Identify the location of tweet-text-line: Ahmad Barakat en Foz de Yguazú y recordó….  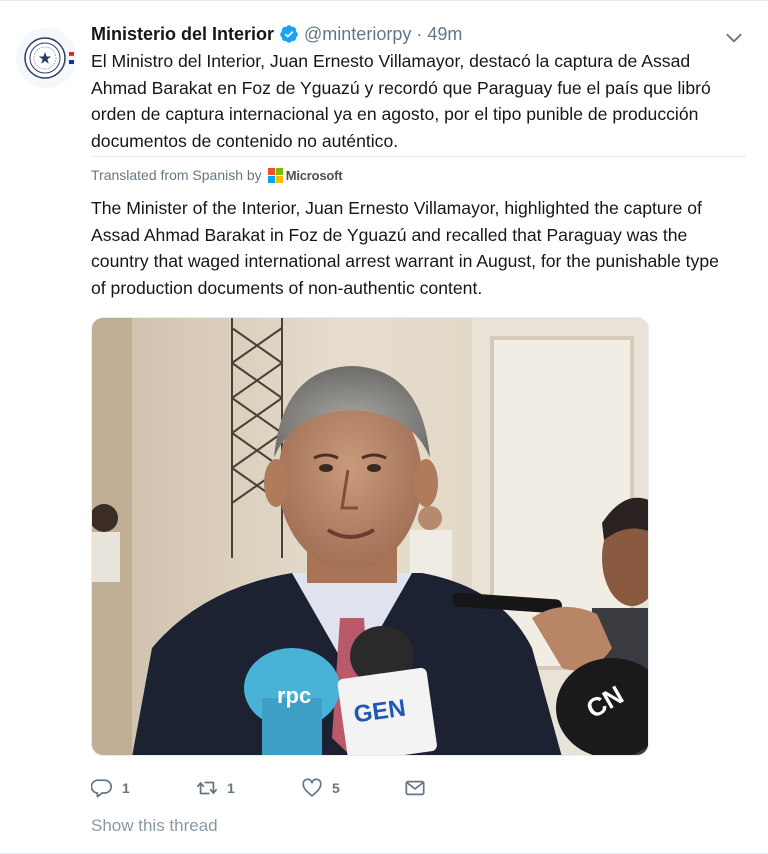
(401, 87).